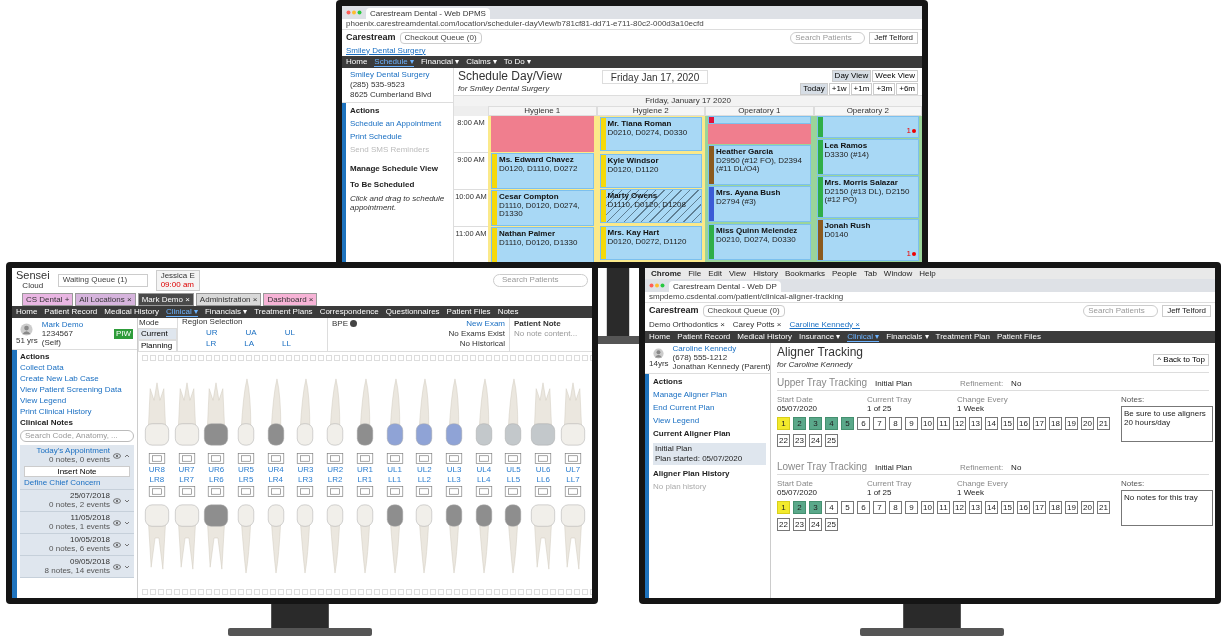  What do you see at coordinates (542, 171) in the screenshot?
I see `appointment-card: Ms. Edward Chavez D0120, D1110, D0272` at bounding box center [542, 171].